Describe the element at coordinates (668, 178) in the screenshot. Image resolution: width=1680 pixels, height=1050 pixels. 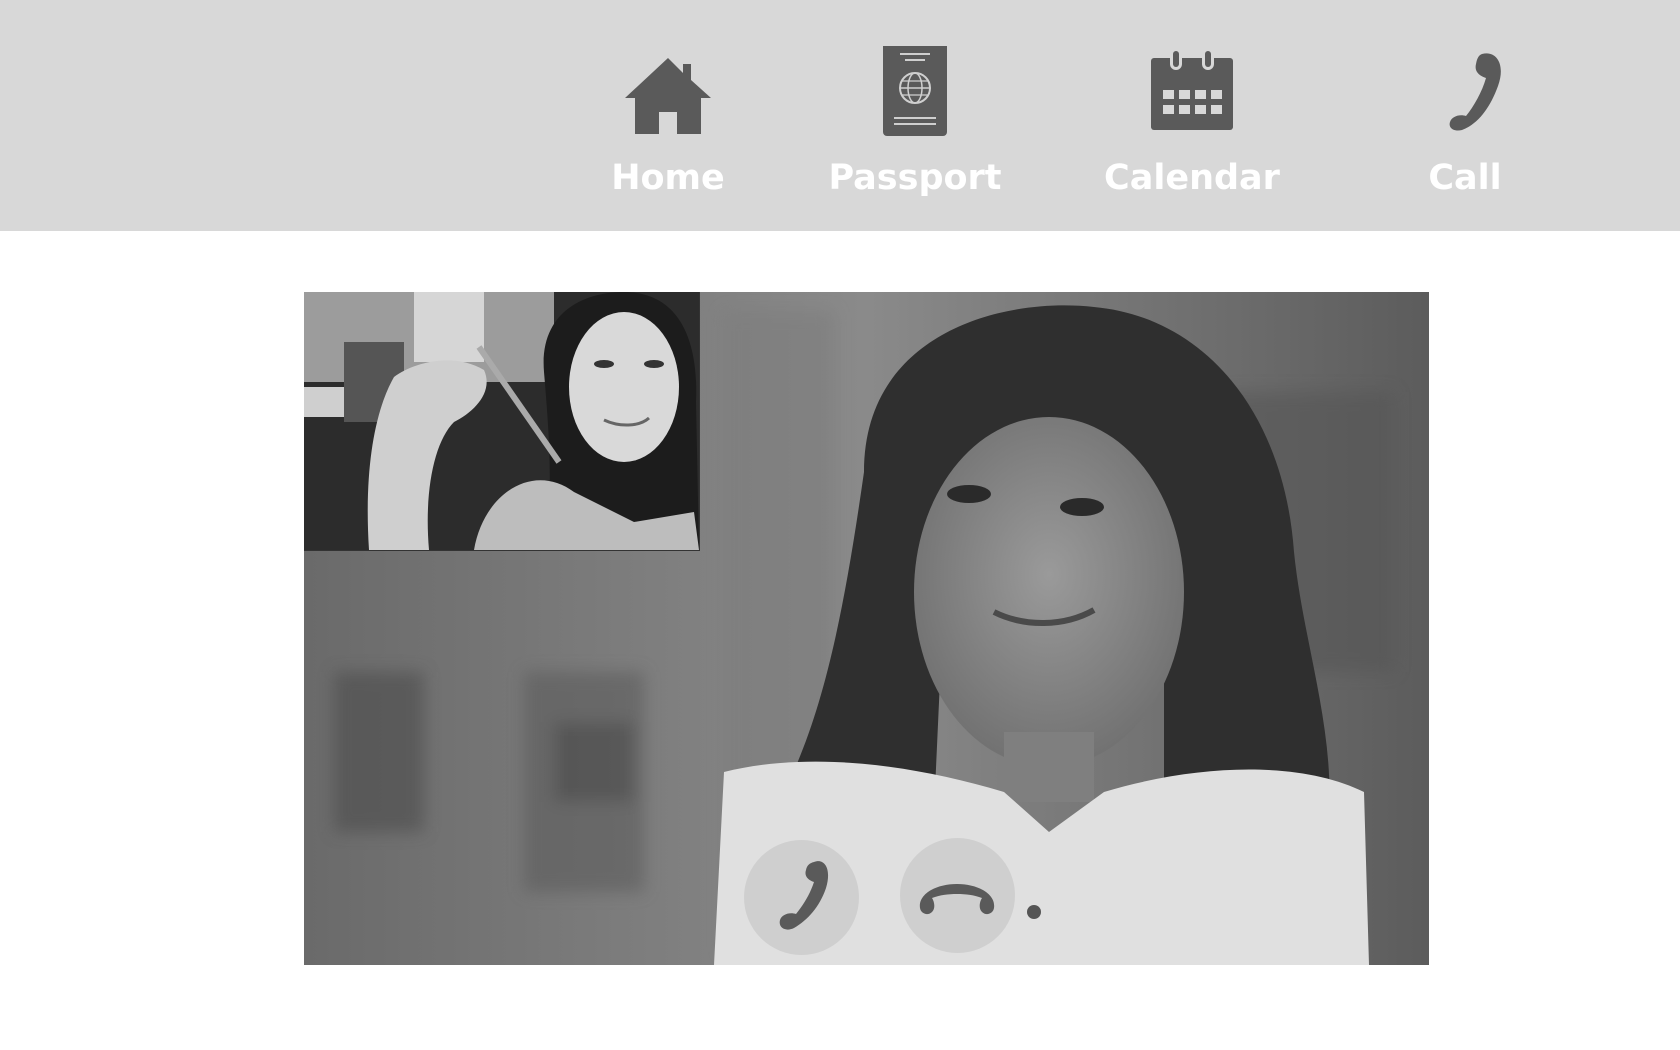
I see `nav-label-home: Home` at that location.